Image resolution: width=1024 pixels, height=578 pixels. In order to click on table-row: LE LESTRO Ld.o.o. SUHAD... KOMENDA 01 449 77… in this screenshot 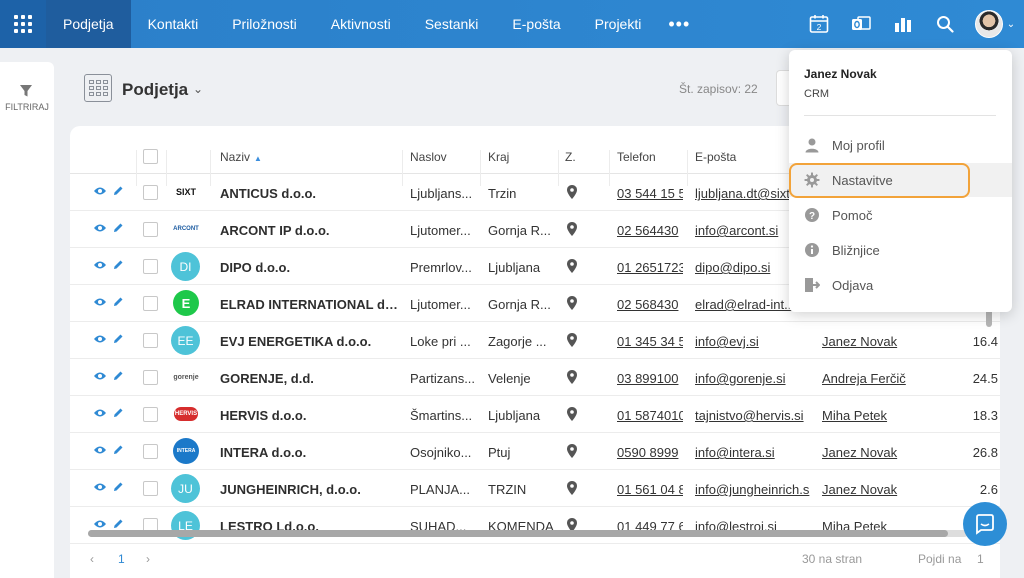, I will do `click(535, 525)`.